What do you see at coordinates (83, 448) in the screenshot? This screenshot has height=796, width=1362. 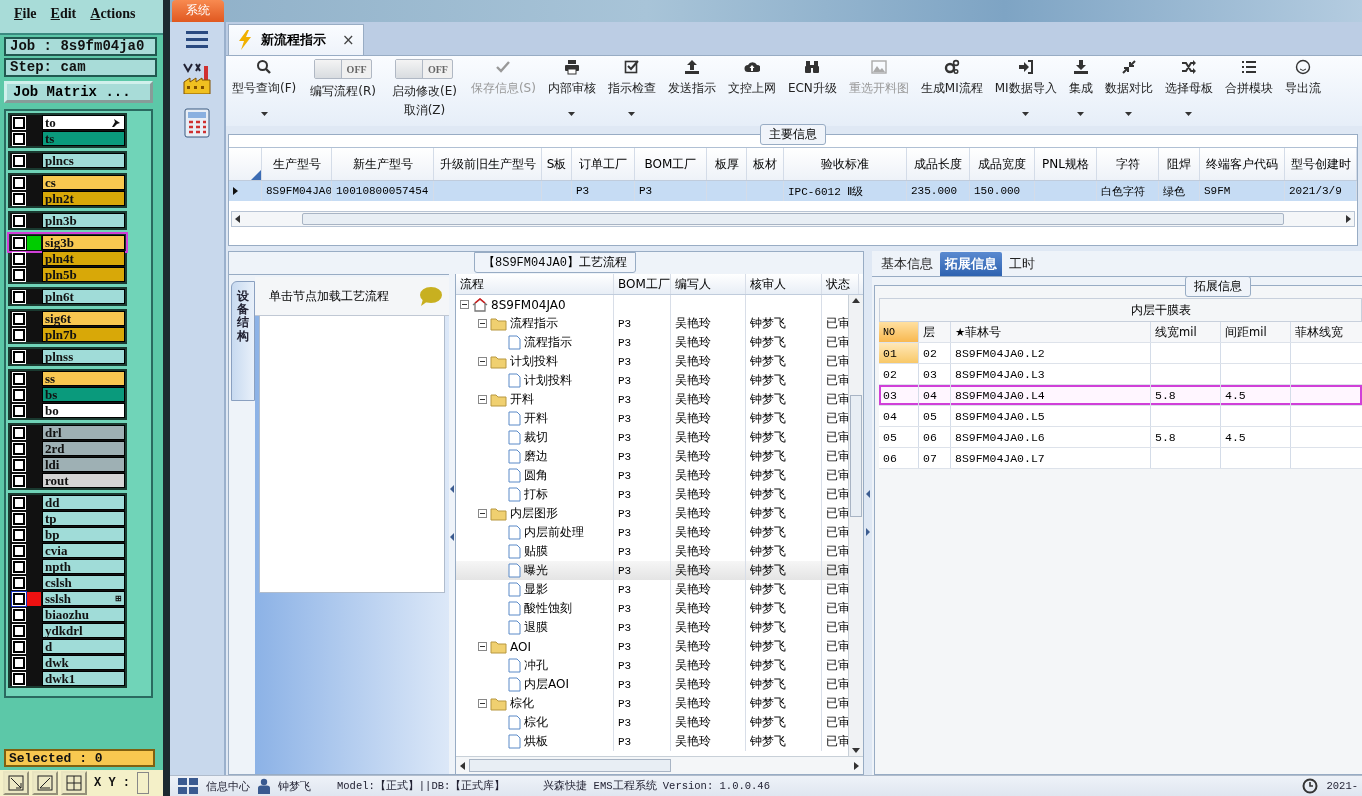 I see `layer-name: 2rd` at bounding box center [83, 448].